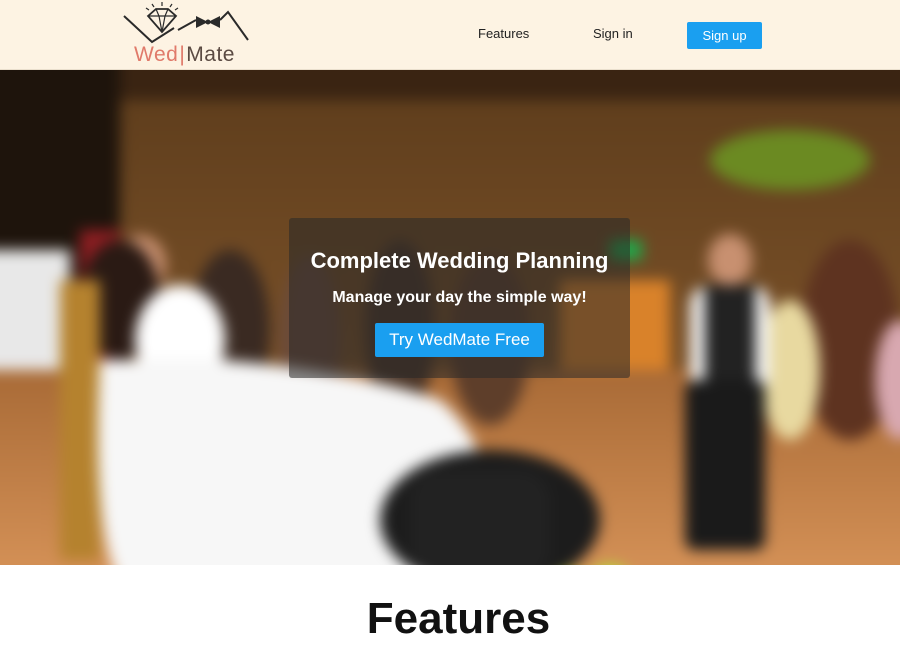 The image size is (900, 650). I want to click on signup-button: Sign up, so click(724, 35).